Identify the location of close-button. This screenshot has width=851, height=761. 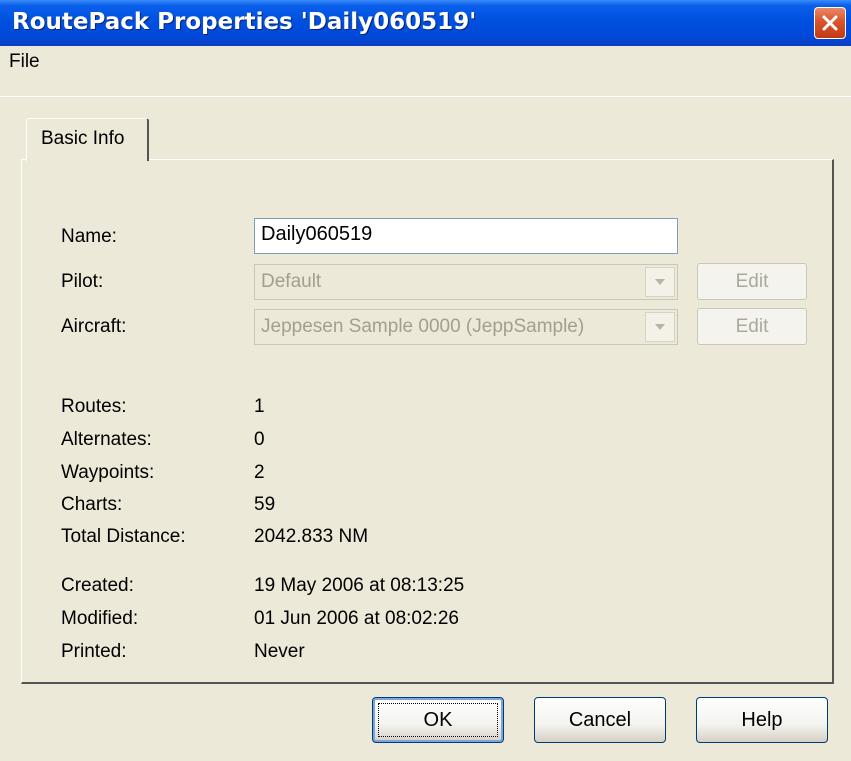
(830, 23).